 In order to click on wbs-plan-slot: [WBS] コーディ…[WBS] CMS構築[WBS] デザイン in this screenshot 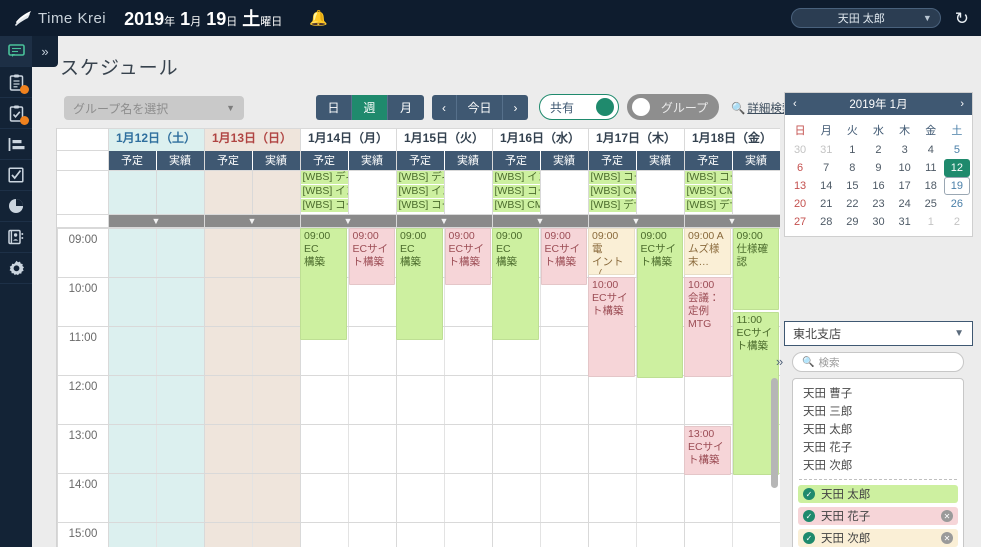, I will do `click(612, 192)`.